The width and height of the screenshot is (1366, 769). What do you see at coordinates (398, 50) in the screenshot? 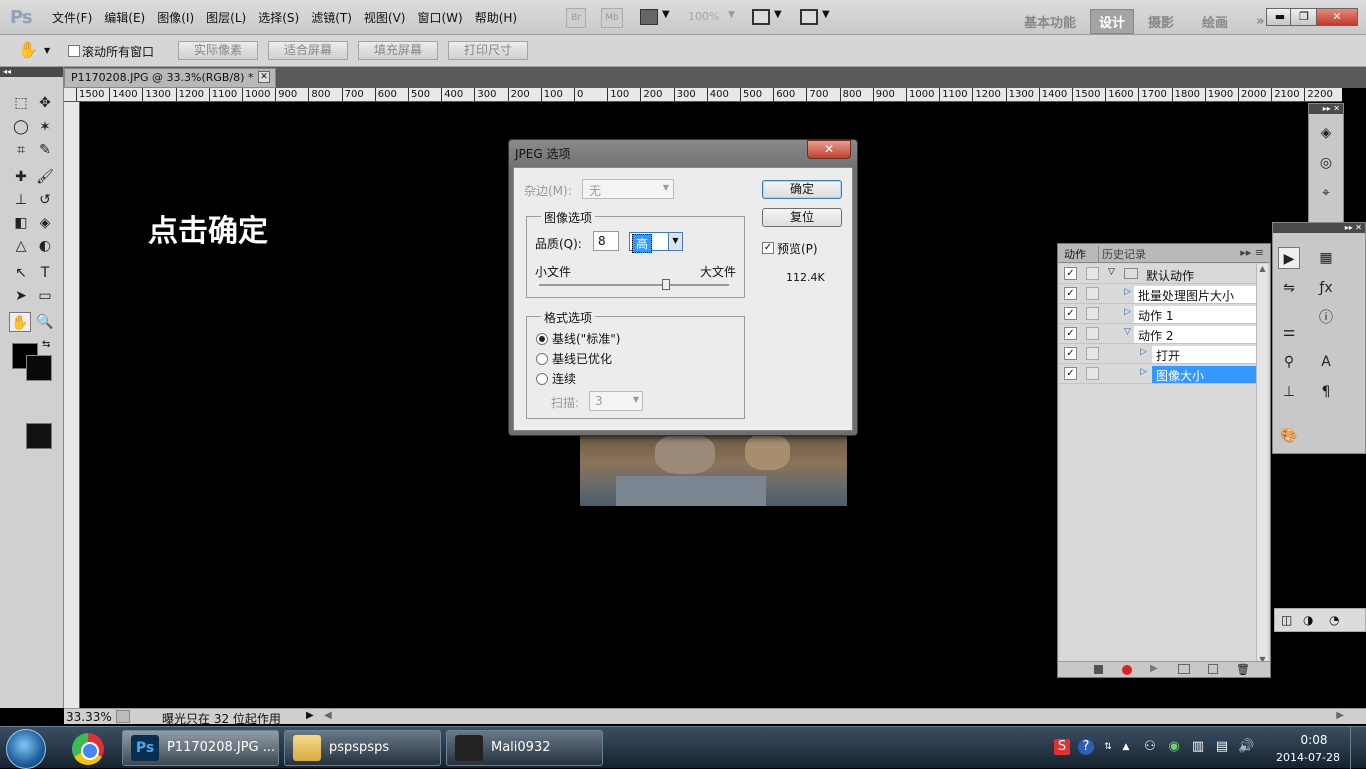
I see `fill-screen-button: 填充屏幕` at bounding box center [398, 50].